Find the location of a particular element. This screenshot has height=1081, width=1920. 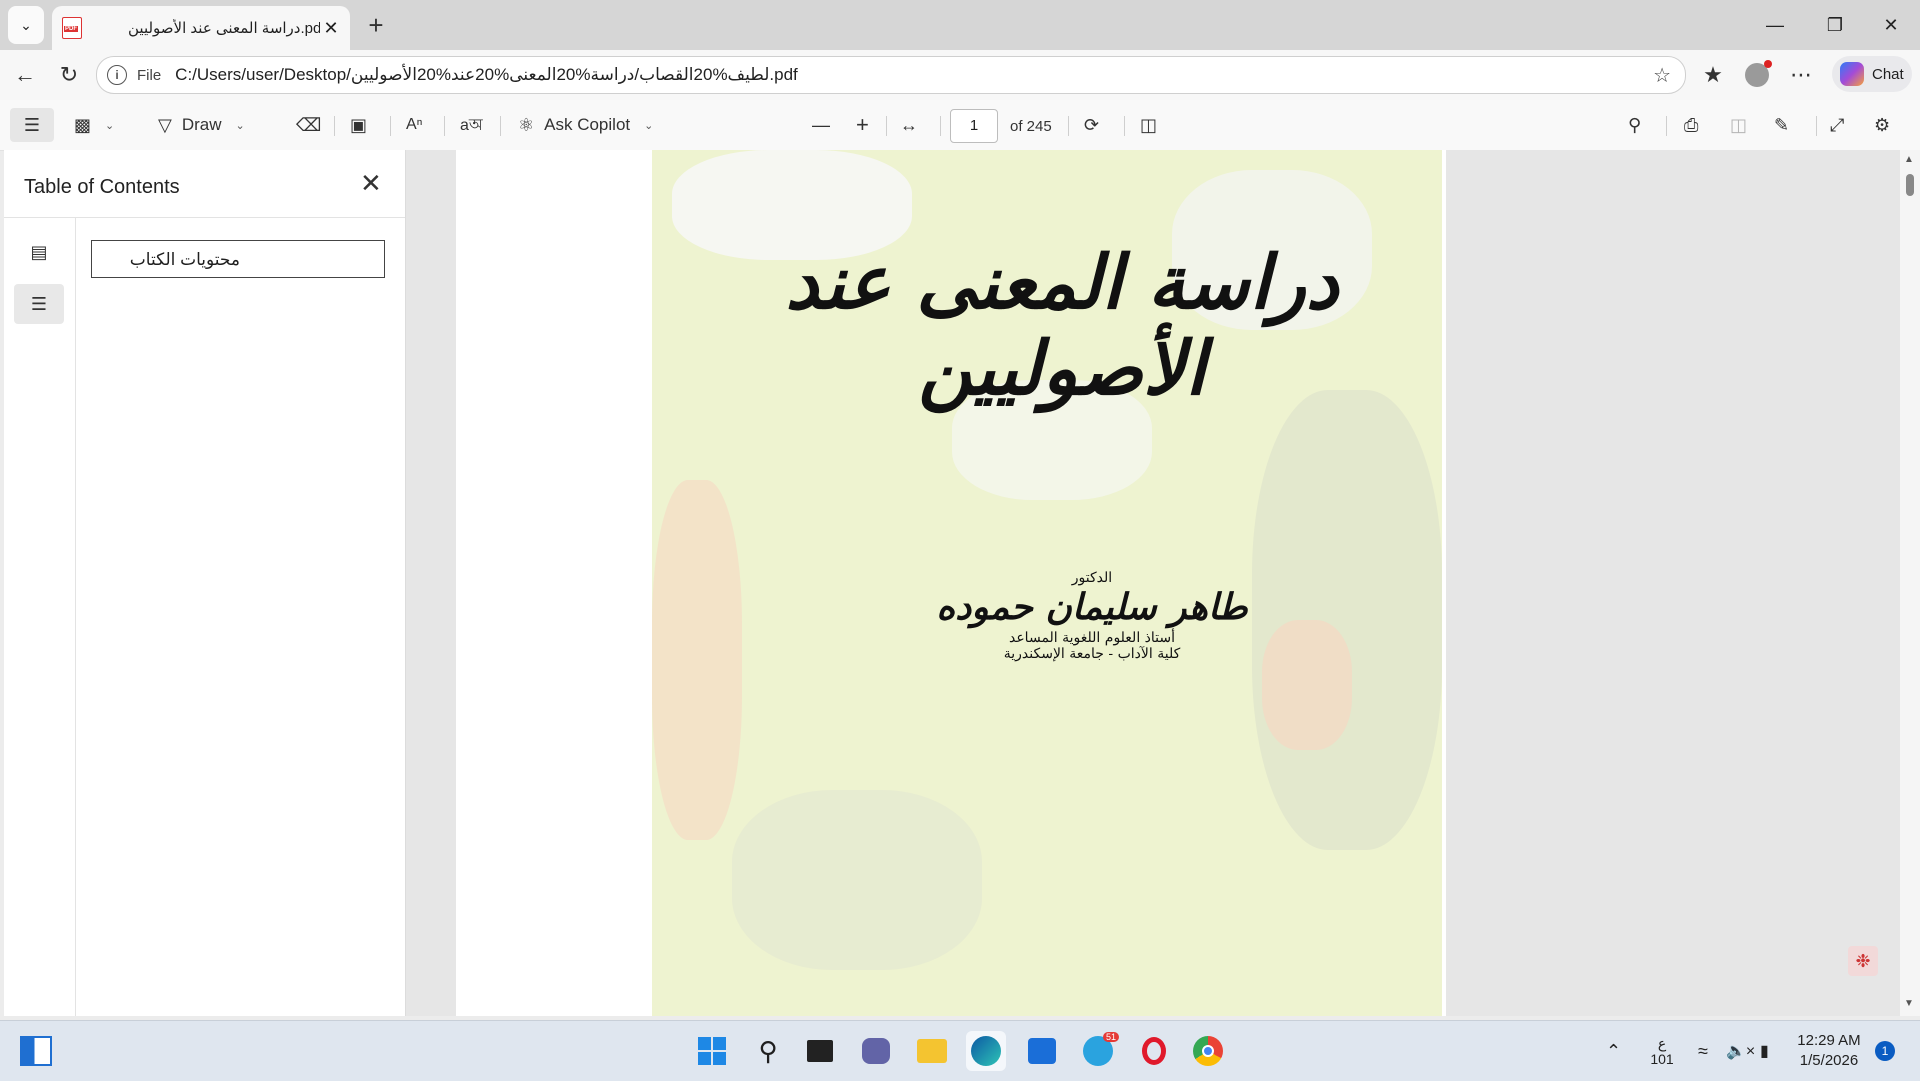

scroll-thumb is located at coordinates (1910, 185).